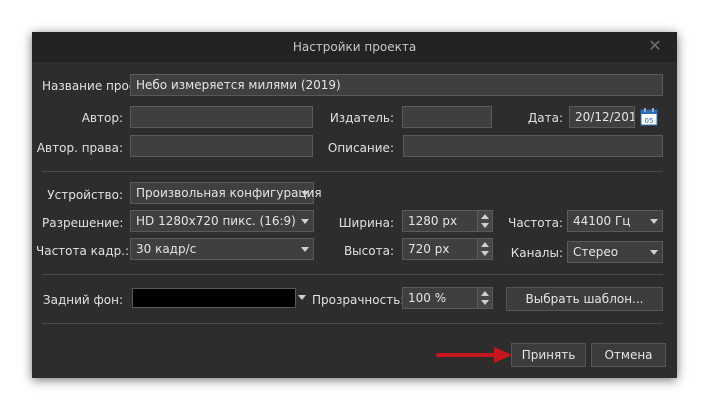 This screenshot has width=709, height=410. Describe the element at coordinates (628, 355) in the screenshot. I see `cancel-button: Отмена` at that location.